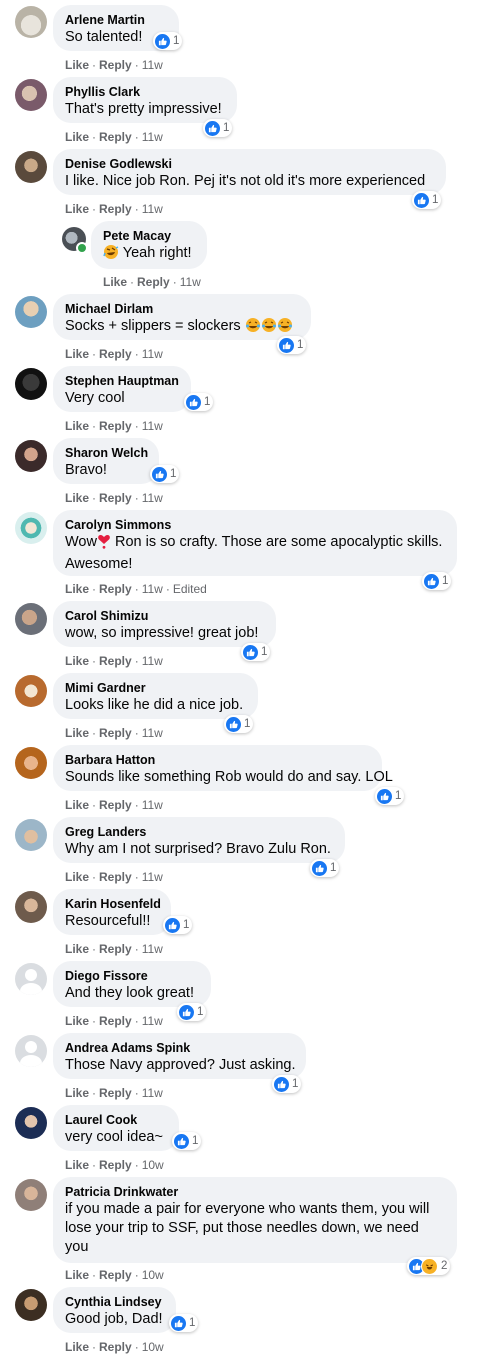 This screenshot has width=480, height=1360. Describe the element at coordinates (149, 236) in the screenshot. I see `comment-author: Pete Macay` at that location.